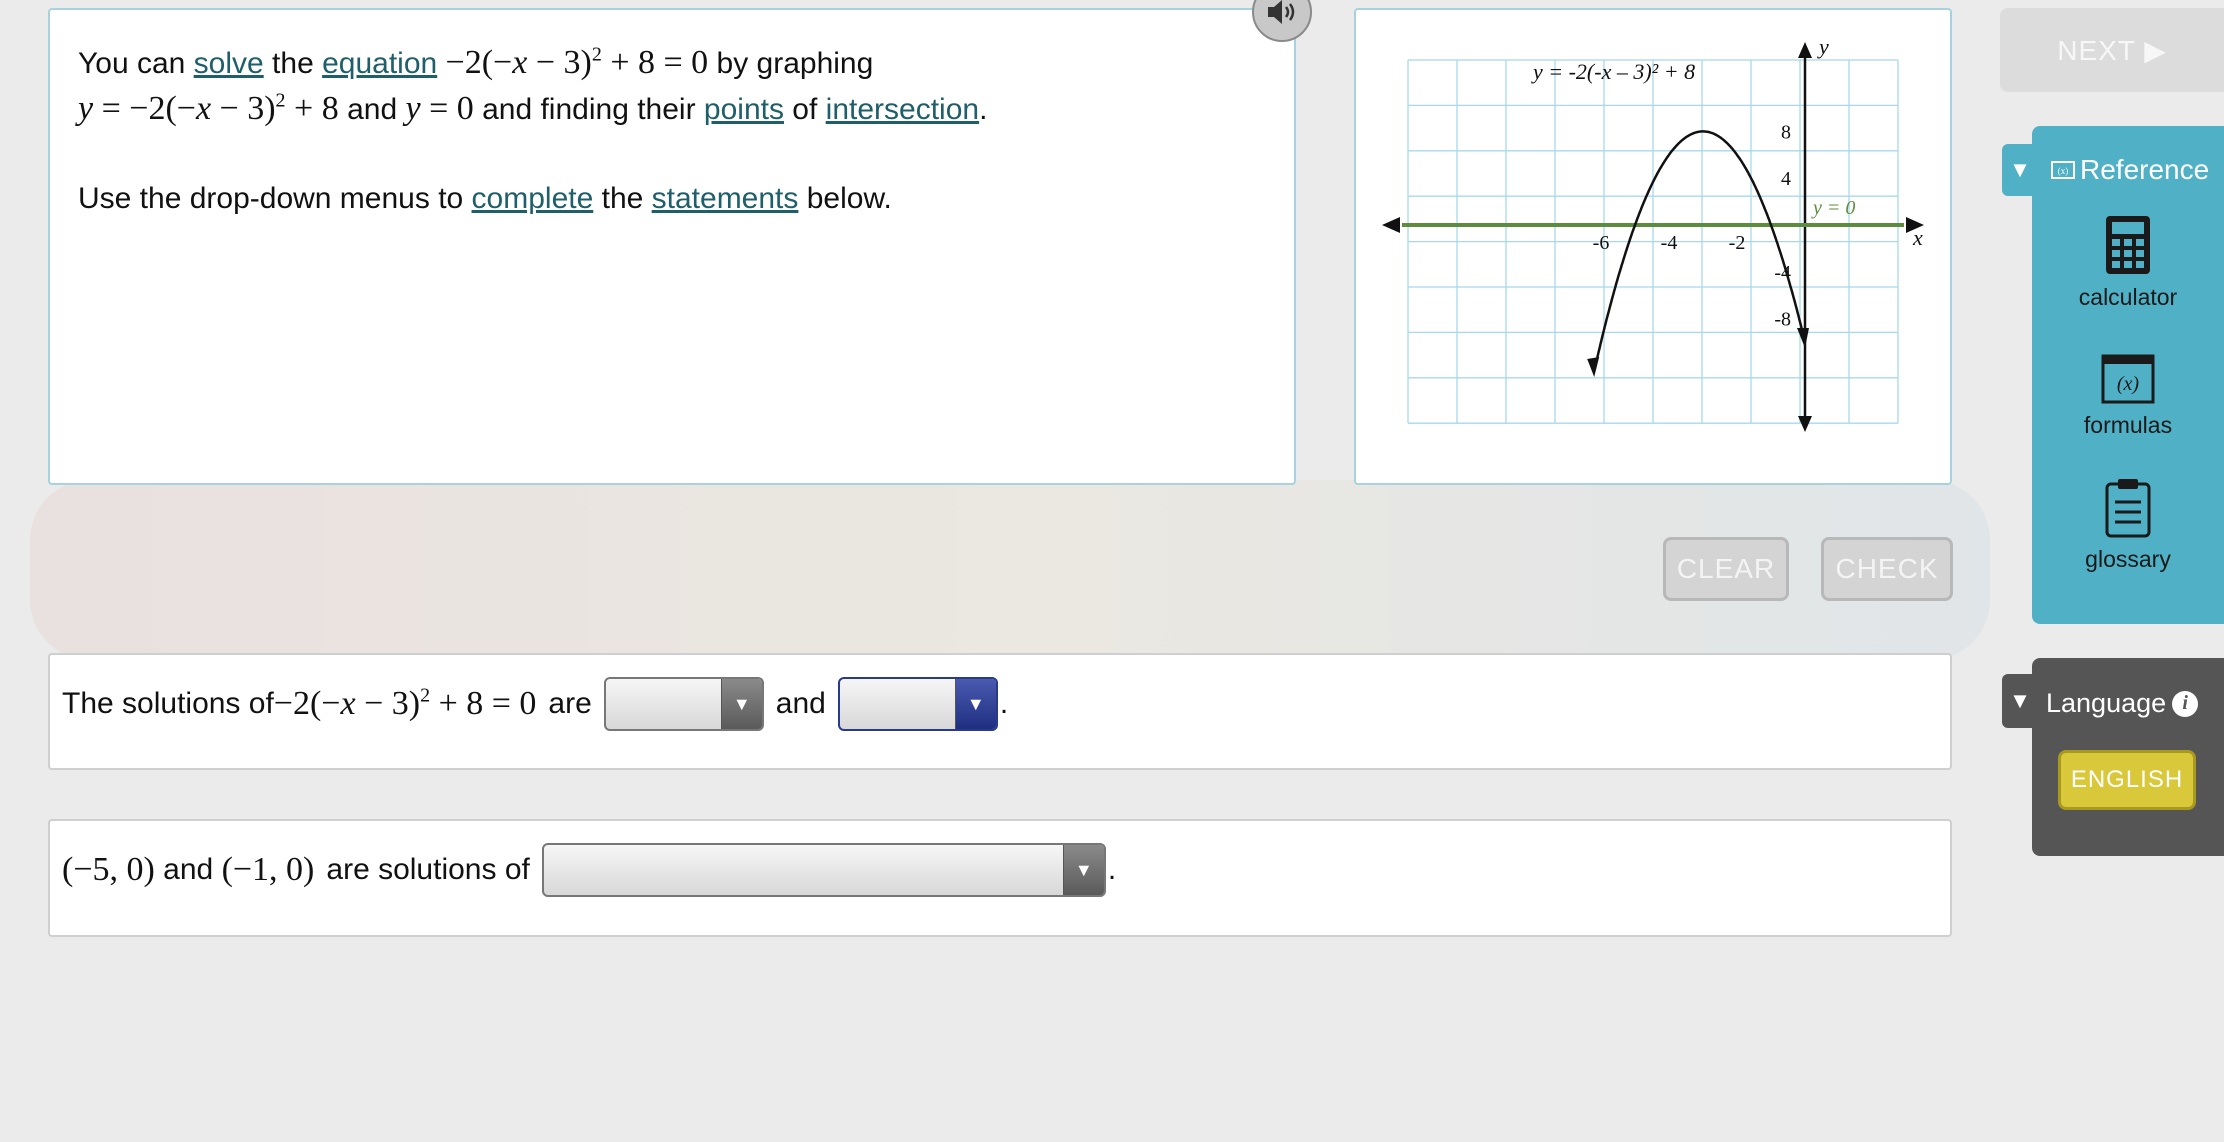 The height and width of the screenshot is (1142, 2224). I want to click on glossary-tool: glossary, so click(2128, 525).